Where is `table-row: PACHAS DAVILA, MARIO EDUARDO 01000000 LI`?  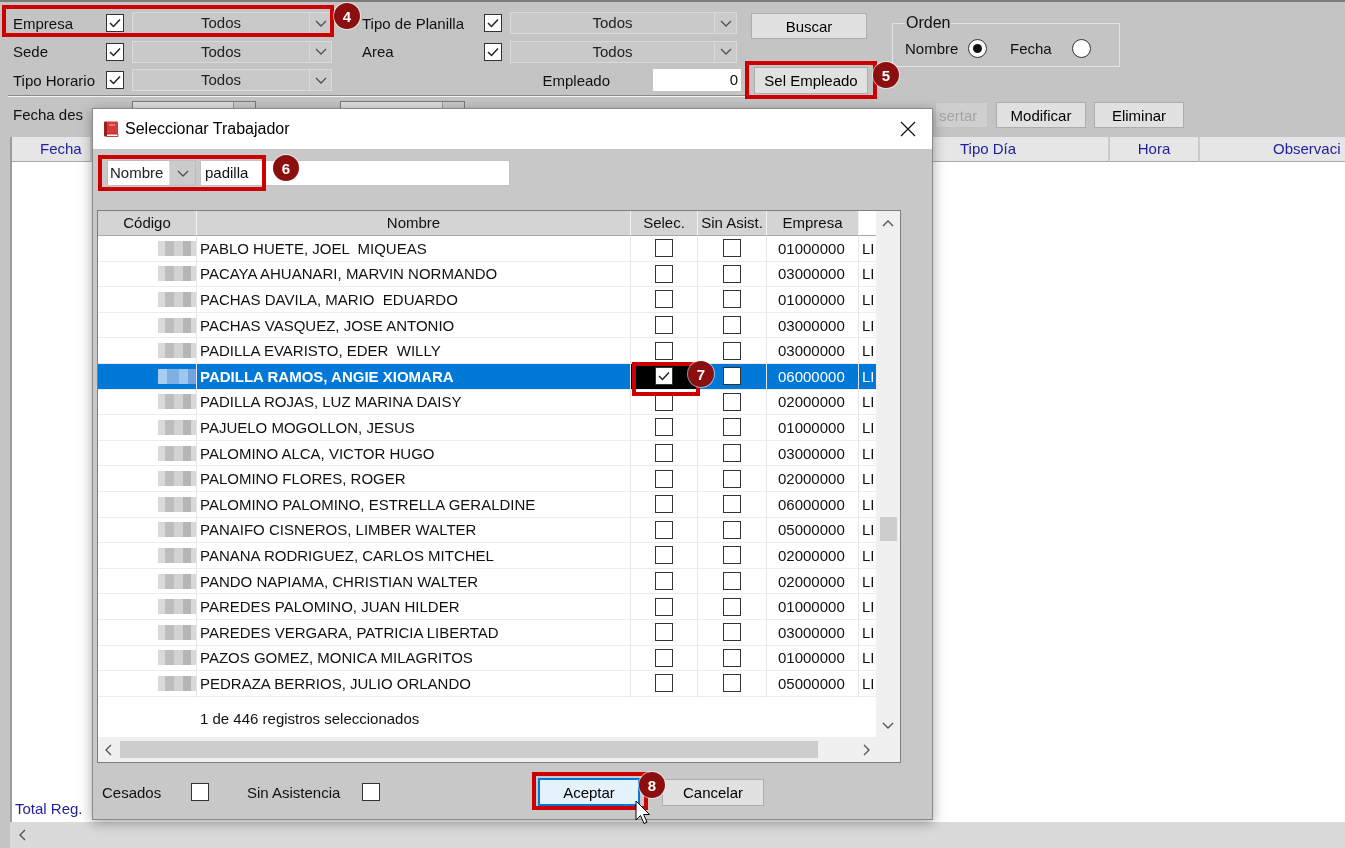 table-row: PACHAS DAVILA, MARIO EDUARDO 01000000 LI is located at coordinates (487, 300).